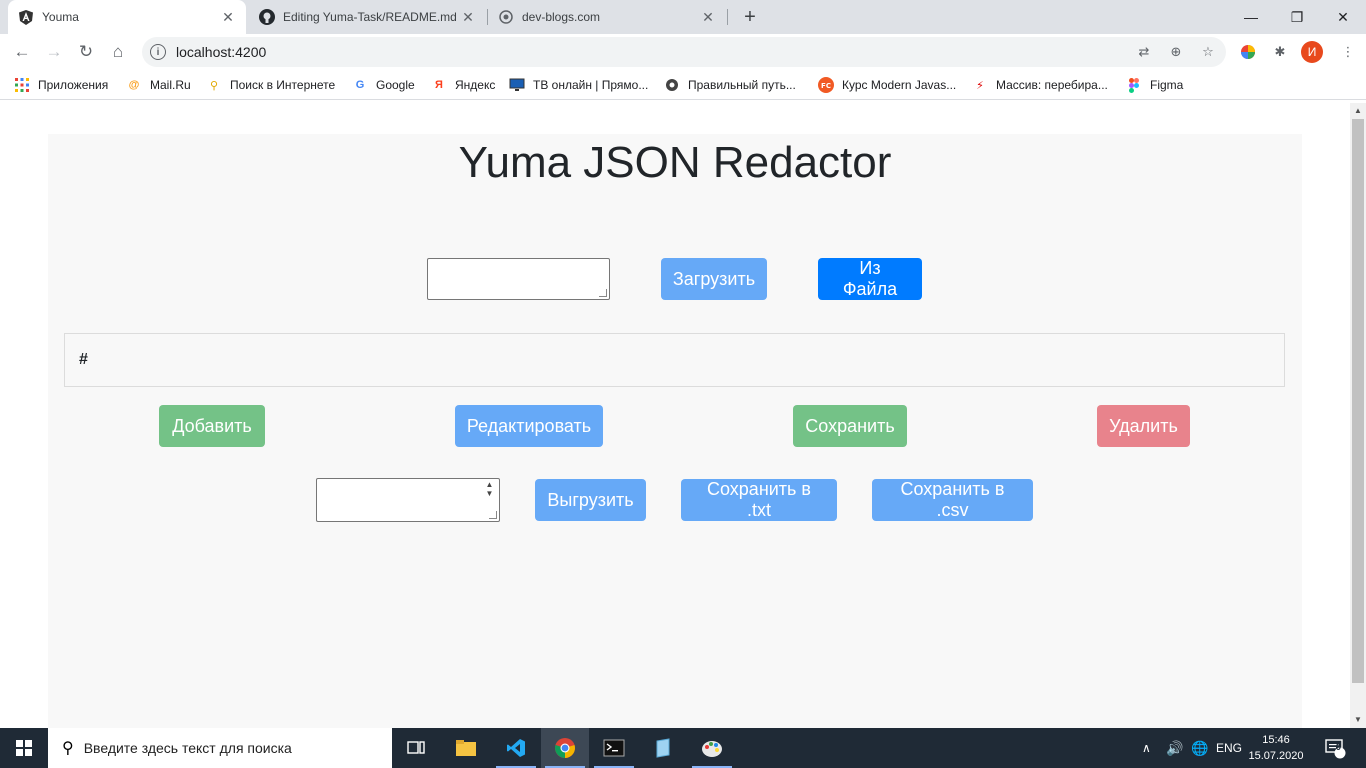 Image resolution: width=1366 pixels, height=768 pixels. I want to click on page-scrollbar: ▲ ▼, so click(1358, 415).